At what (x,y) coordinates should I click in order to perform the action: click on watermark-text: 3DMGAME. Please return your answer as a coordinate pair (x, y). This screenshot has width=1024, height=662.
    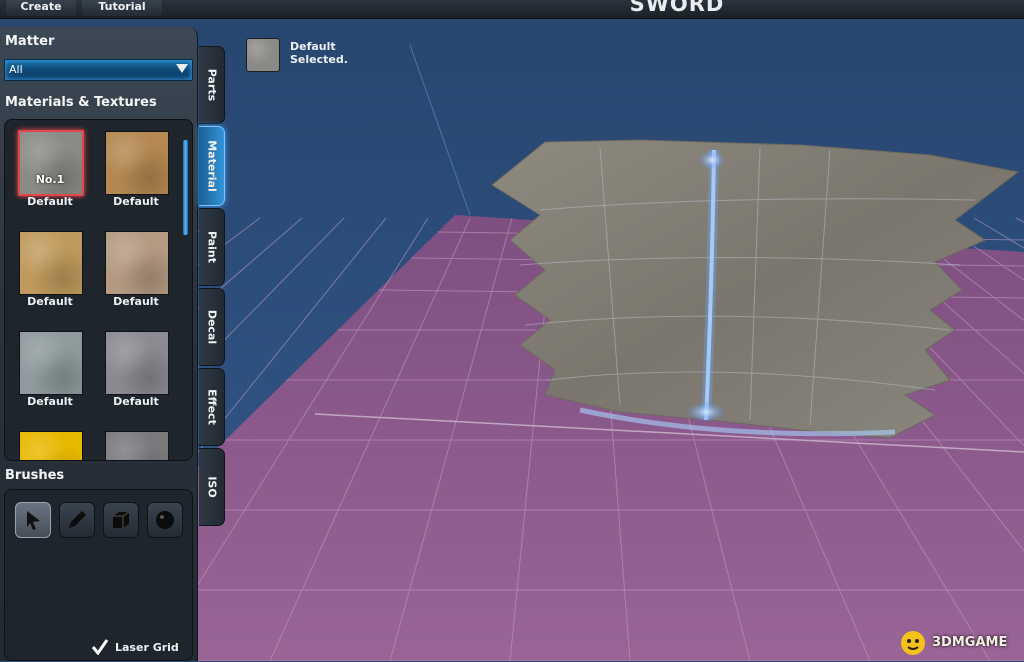
    Looking at the image, I should click on (969, 642).